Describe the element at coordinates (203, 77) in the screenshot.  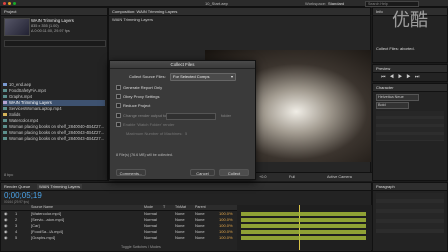
I see `collect-source-select: For Selected Comps ▾` at that location.